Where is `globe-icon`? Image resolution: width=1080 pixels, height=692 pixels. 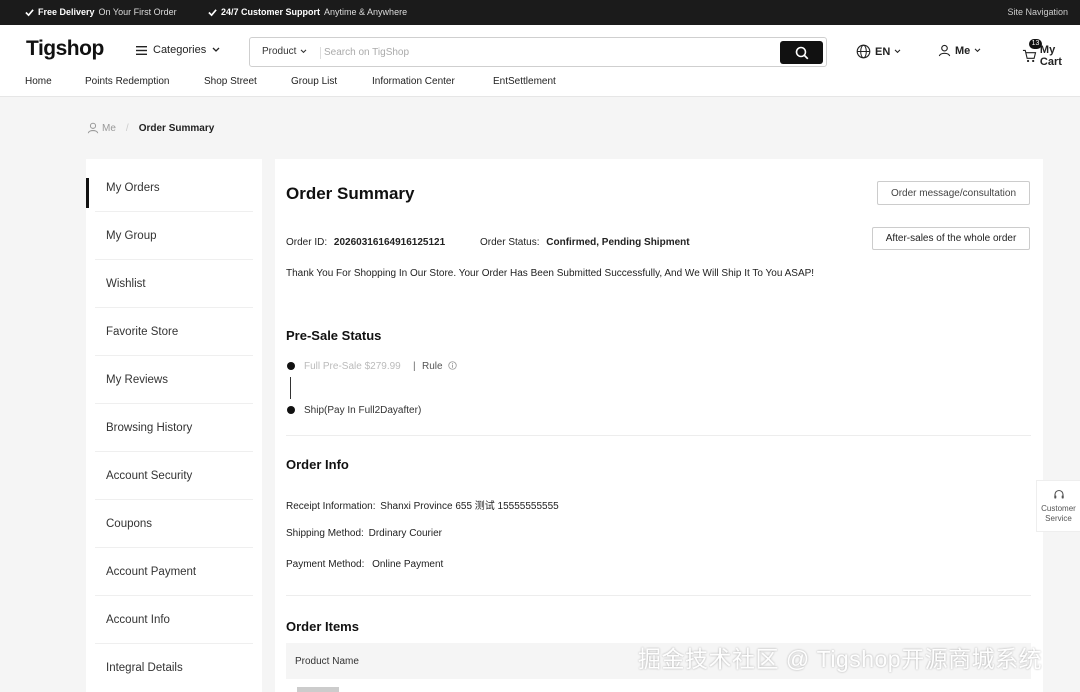 globe-icon is located at coordinates (863, 51).